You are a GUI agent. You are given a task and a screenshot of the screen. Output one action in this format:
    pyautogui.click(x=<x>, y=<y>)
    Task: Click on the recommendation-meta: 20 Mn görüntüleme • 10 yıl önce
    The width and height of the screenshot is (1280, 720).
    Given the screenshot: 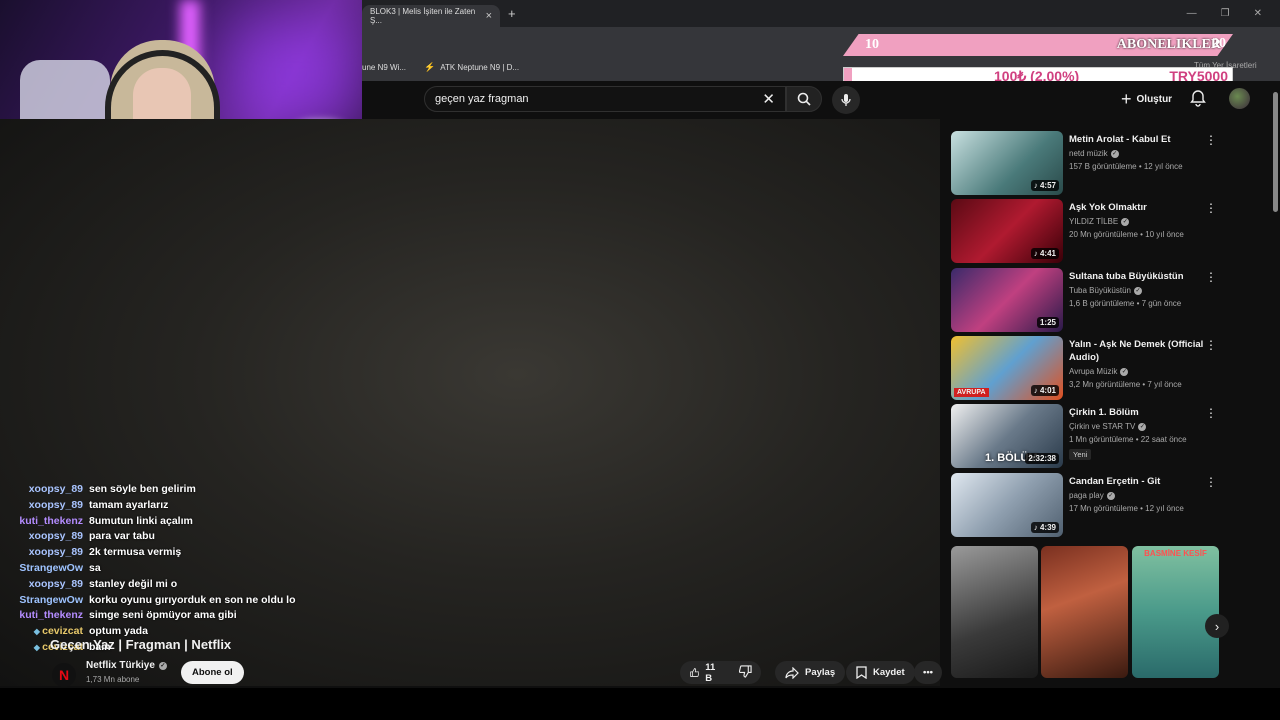 What is the action you would take?
    pyautogui.click(x=1126, y=234)
    